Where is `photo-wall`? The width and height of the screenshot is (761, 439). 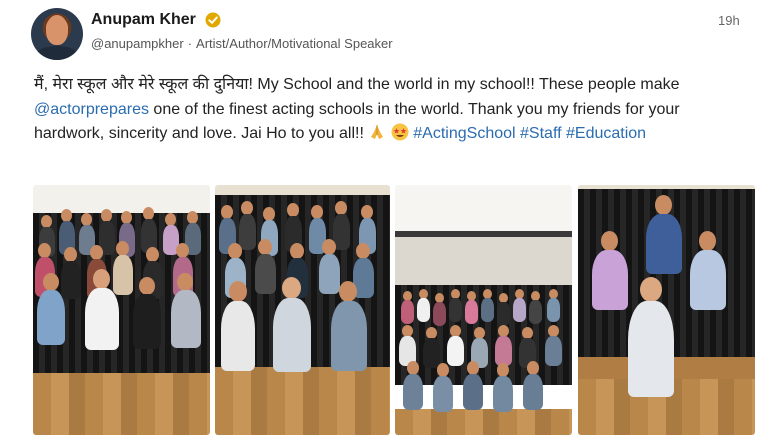 photo-wall is located at coordinates (483, 260).